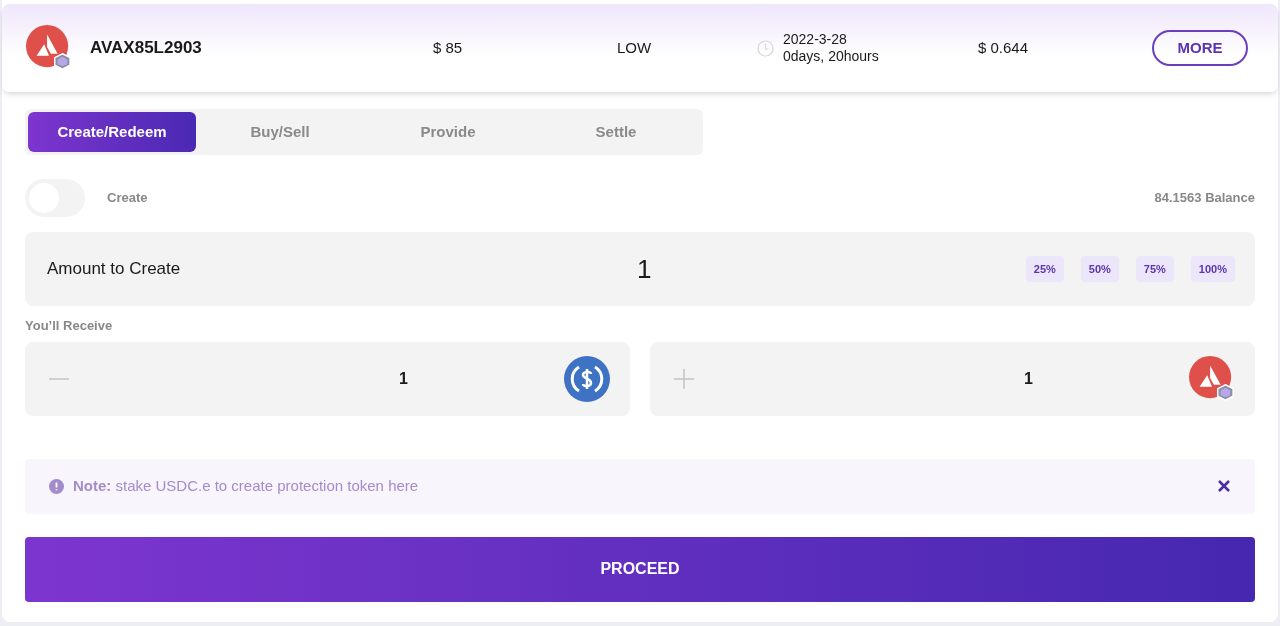 This screenshot has width=1280, height=626. I want to click on more-button: MORE, so click(1200, 48).